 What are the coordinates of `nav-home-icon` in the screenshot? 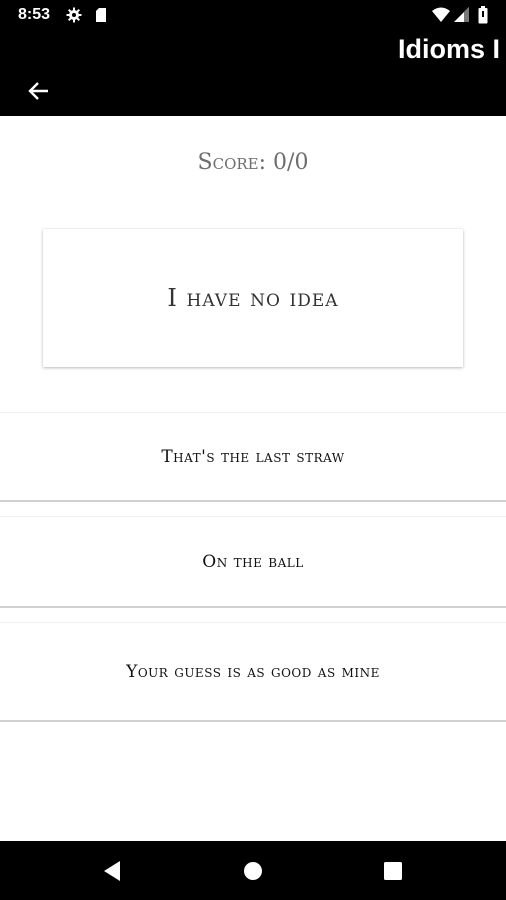 It's located at (253, 871).